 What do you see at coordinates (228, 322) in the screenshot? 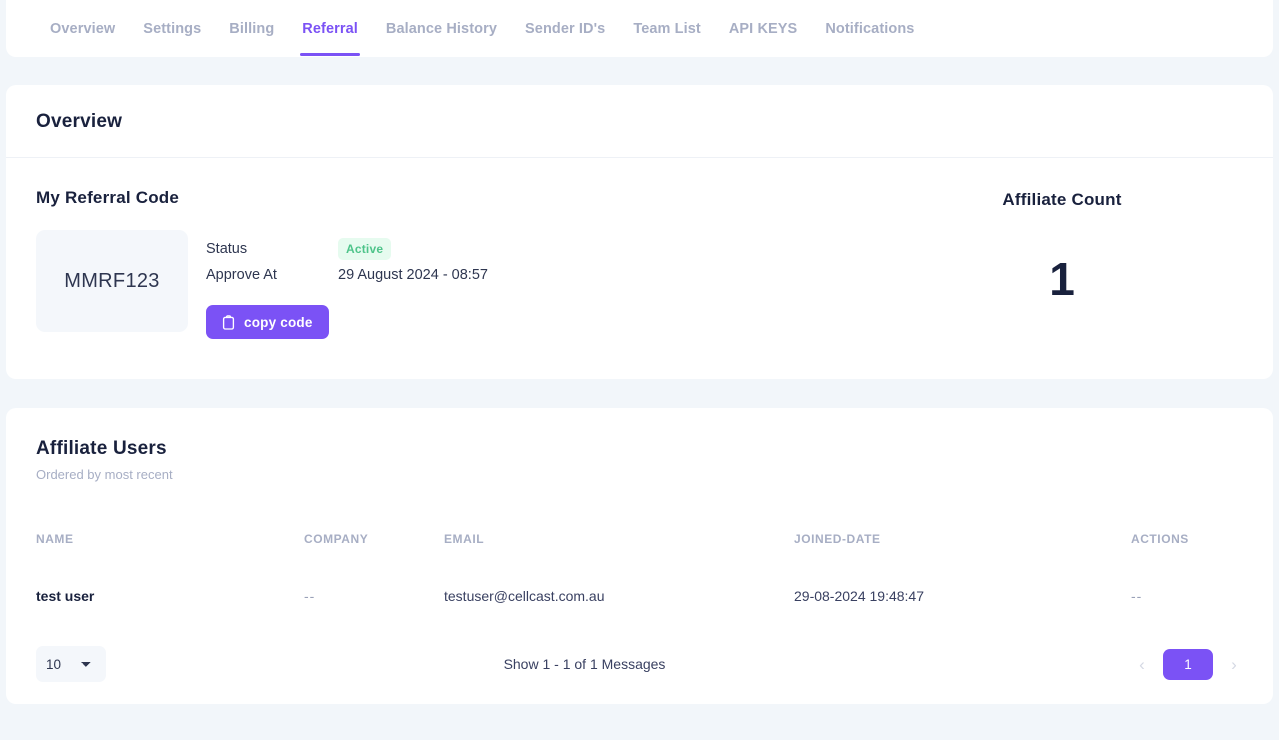
I see `clipboard-icon` at bounding box center [228, 322].